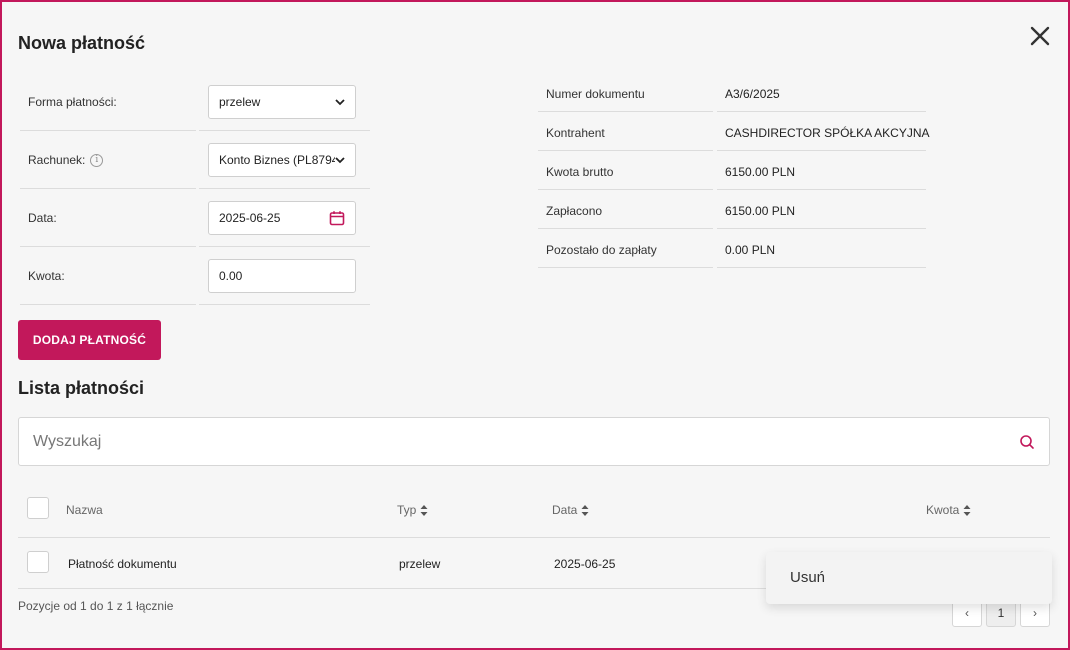 The height and width of the screenshot is (650, 1070). I want to click on info-row-remaining: Pozostało do zapłaty 0.00 PLN, so click(732, 249).